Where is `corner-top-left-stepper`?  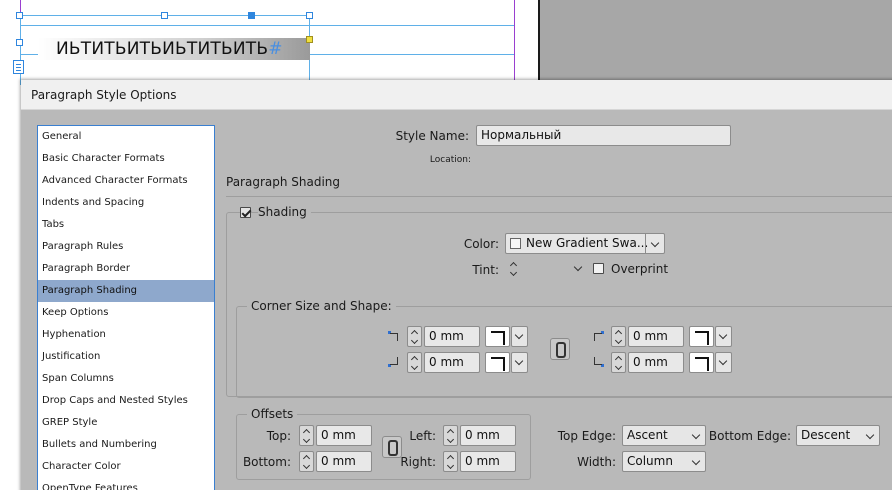 corner-top-left-stepper is located at coordinates (414, 336).